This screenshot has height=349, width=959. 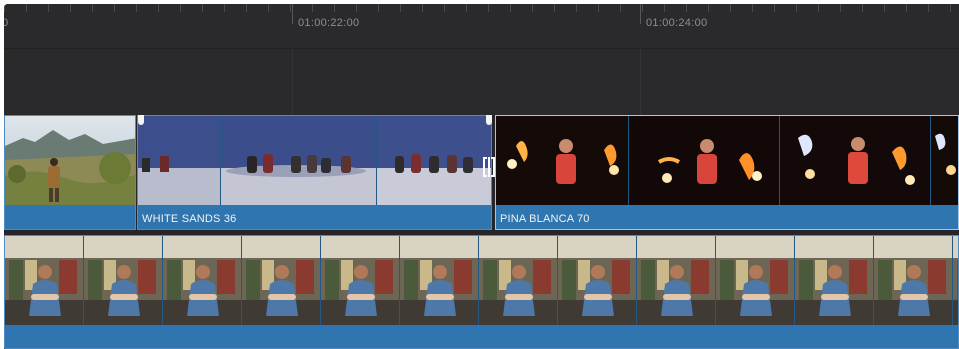 What do you see at coordinates (481, 26) in the screenshot?
I see `timecode-ruler: 0 01:00:22:00 01:00:24:00` at bounding box center [481, 26].